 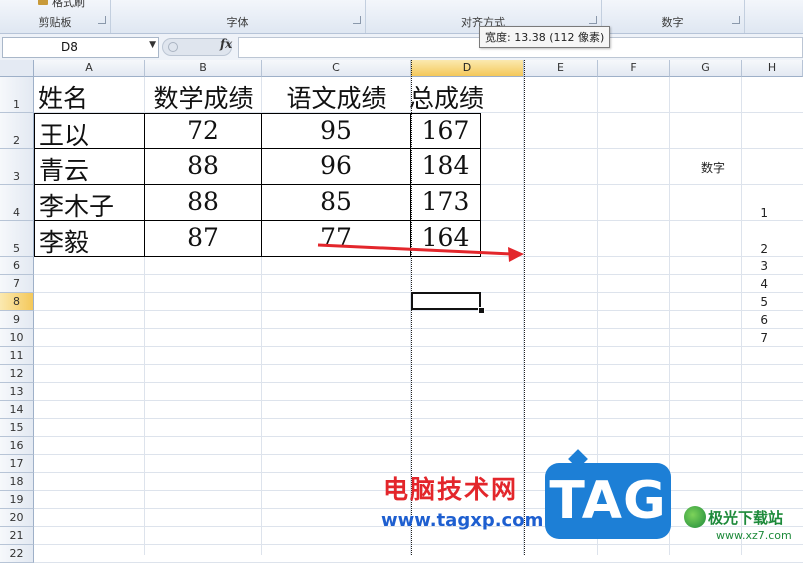 What do you see at coordinates (608, 501) in the screenshot?
I see `watermark-tag-logo: TAG` at bounding box center [608, 501].